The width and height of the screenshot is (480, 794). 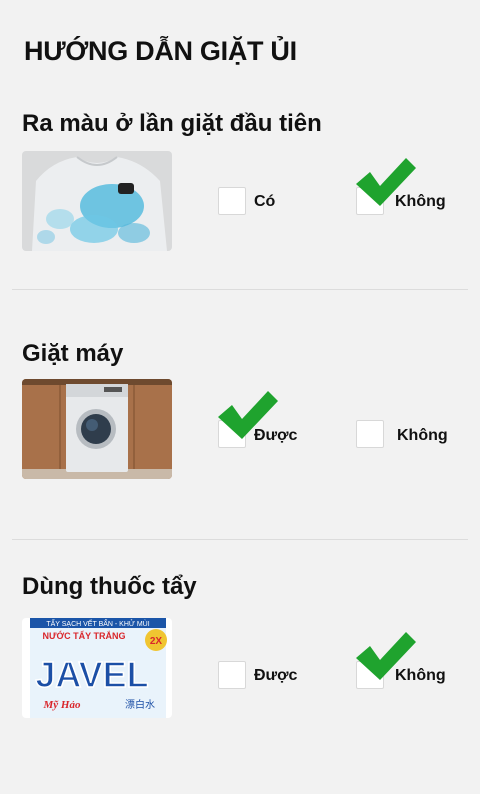 I want to click on section-heading-bleach: Dùng thuốc tẩy, so click(x=109, y=586).